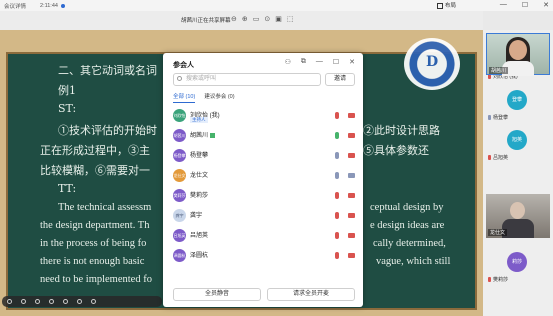 This screenshot has width=553, height=316. What do you see at coordinates (51, 301) in the screenshot?
I see `shape-icon` at bounding box center [51, 301].